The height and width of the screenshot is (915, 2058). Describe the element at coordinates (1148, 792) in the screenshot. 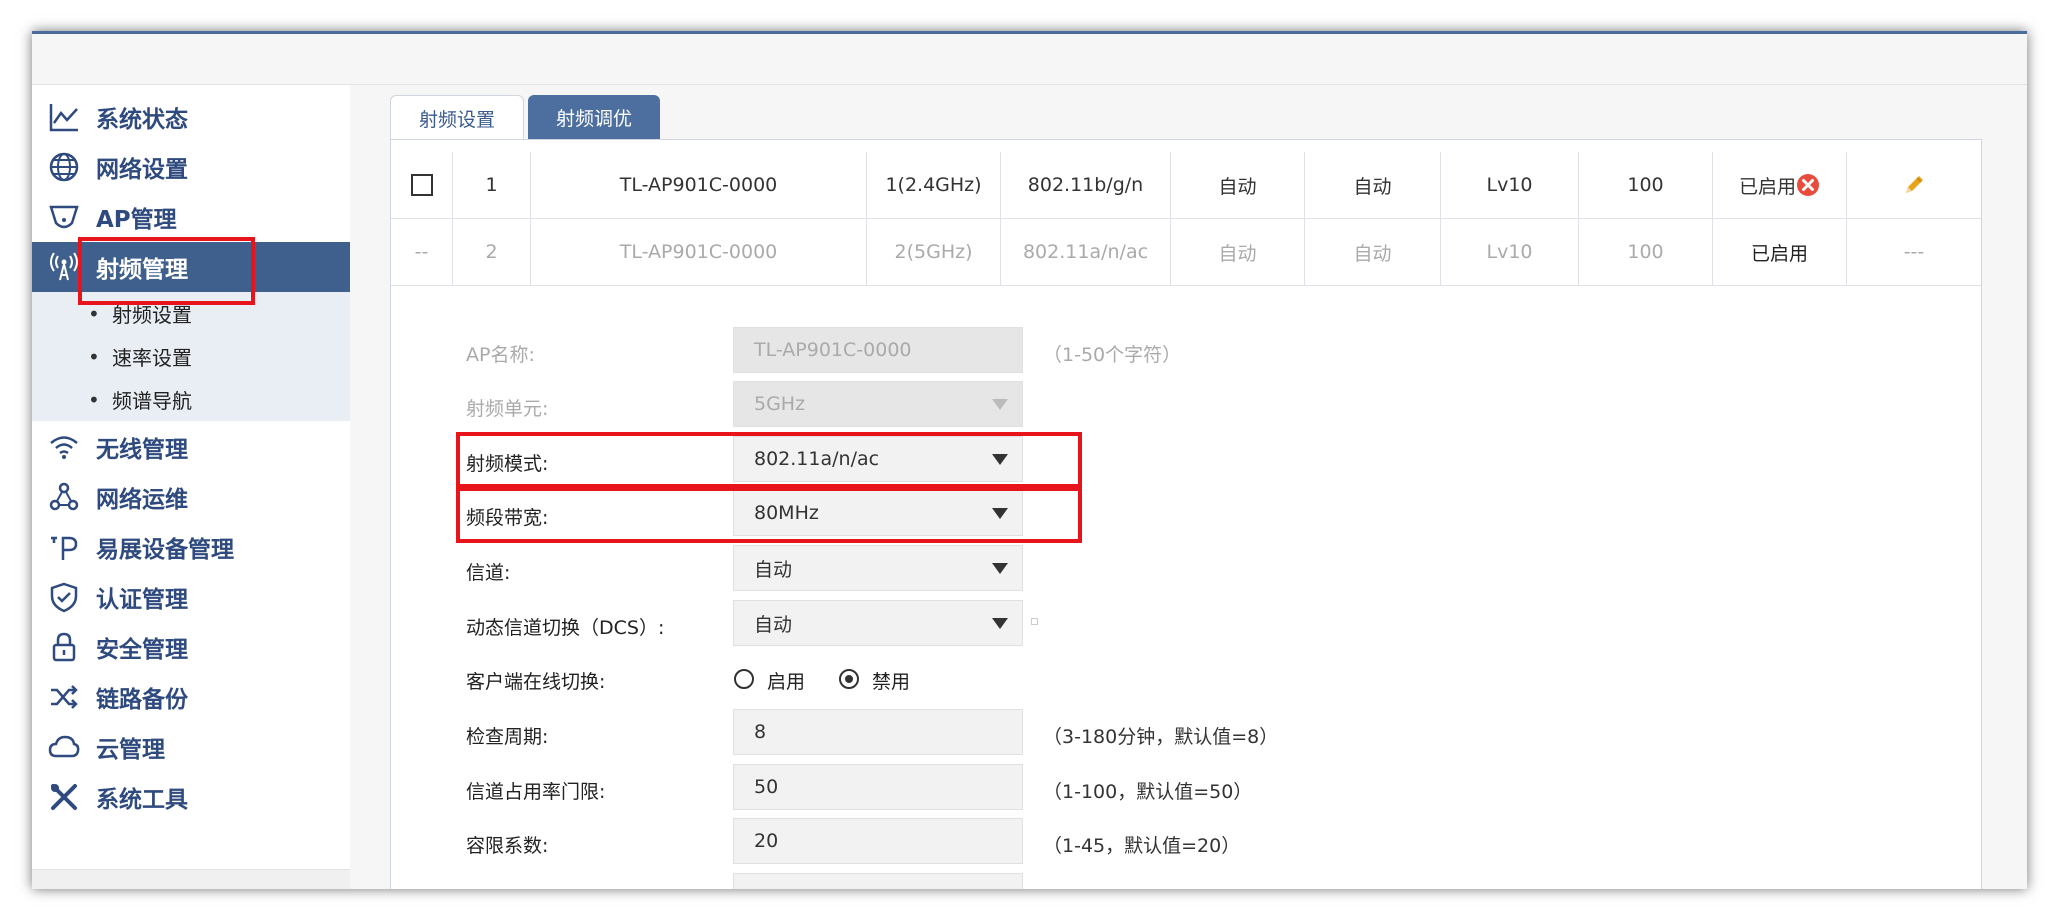

I see `channel-threshold-hint: （1-100，默认值=50）` at that location.